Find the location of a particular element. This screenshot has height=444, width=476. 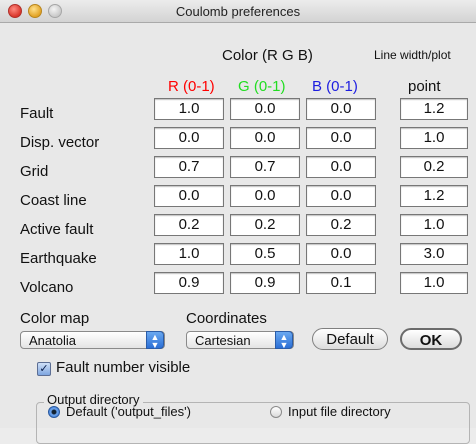

coordinates-value: Cartesian is located at coordinates (223, 340).